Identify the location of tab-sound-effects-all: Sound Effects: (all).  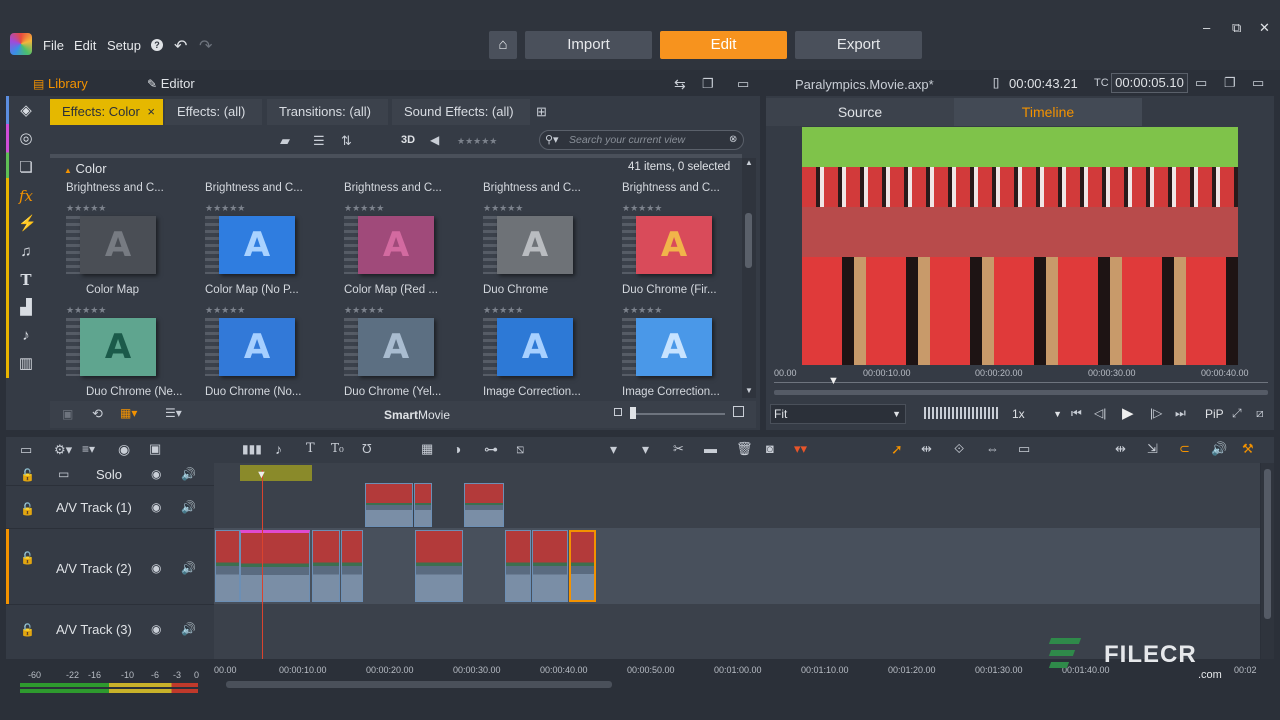
(461, 112).